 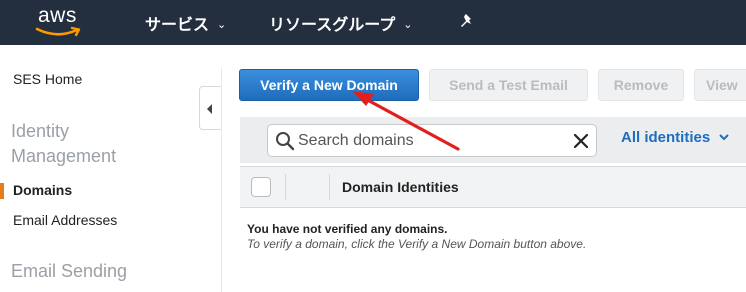 I want to click on services-menu: サービス ⌄, so click(x=185, y=23).